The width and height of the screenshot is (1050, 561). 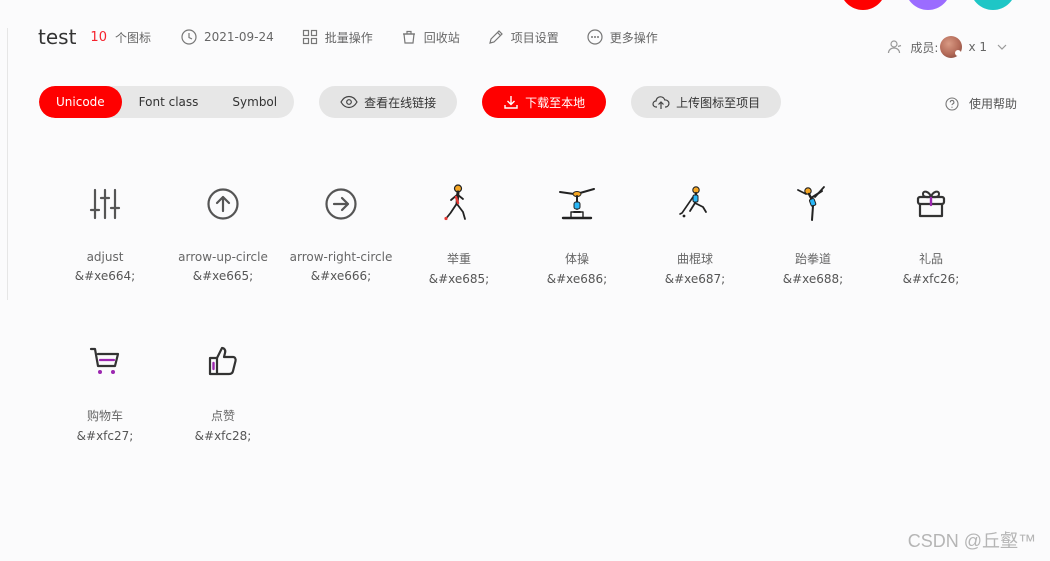 What do you see at coordinates (105, 204) in the screenshot?
I see `adjust-icon` at bounding box center [105, 204].